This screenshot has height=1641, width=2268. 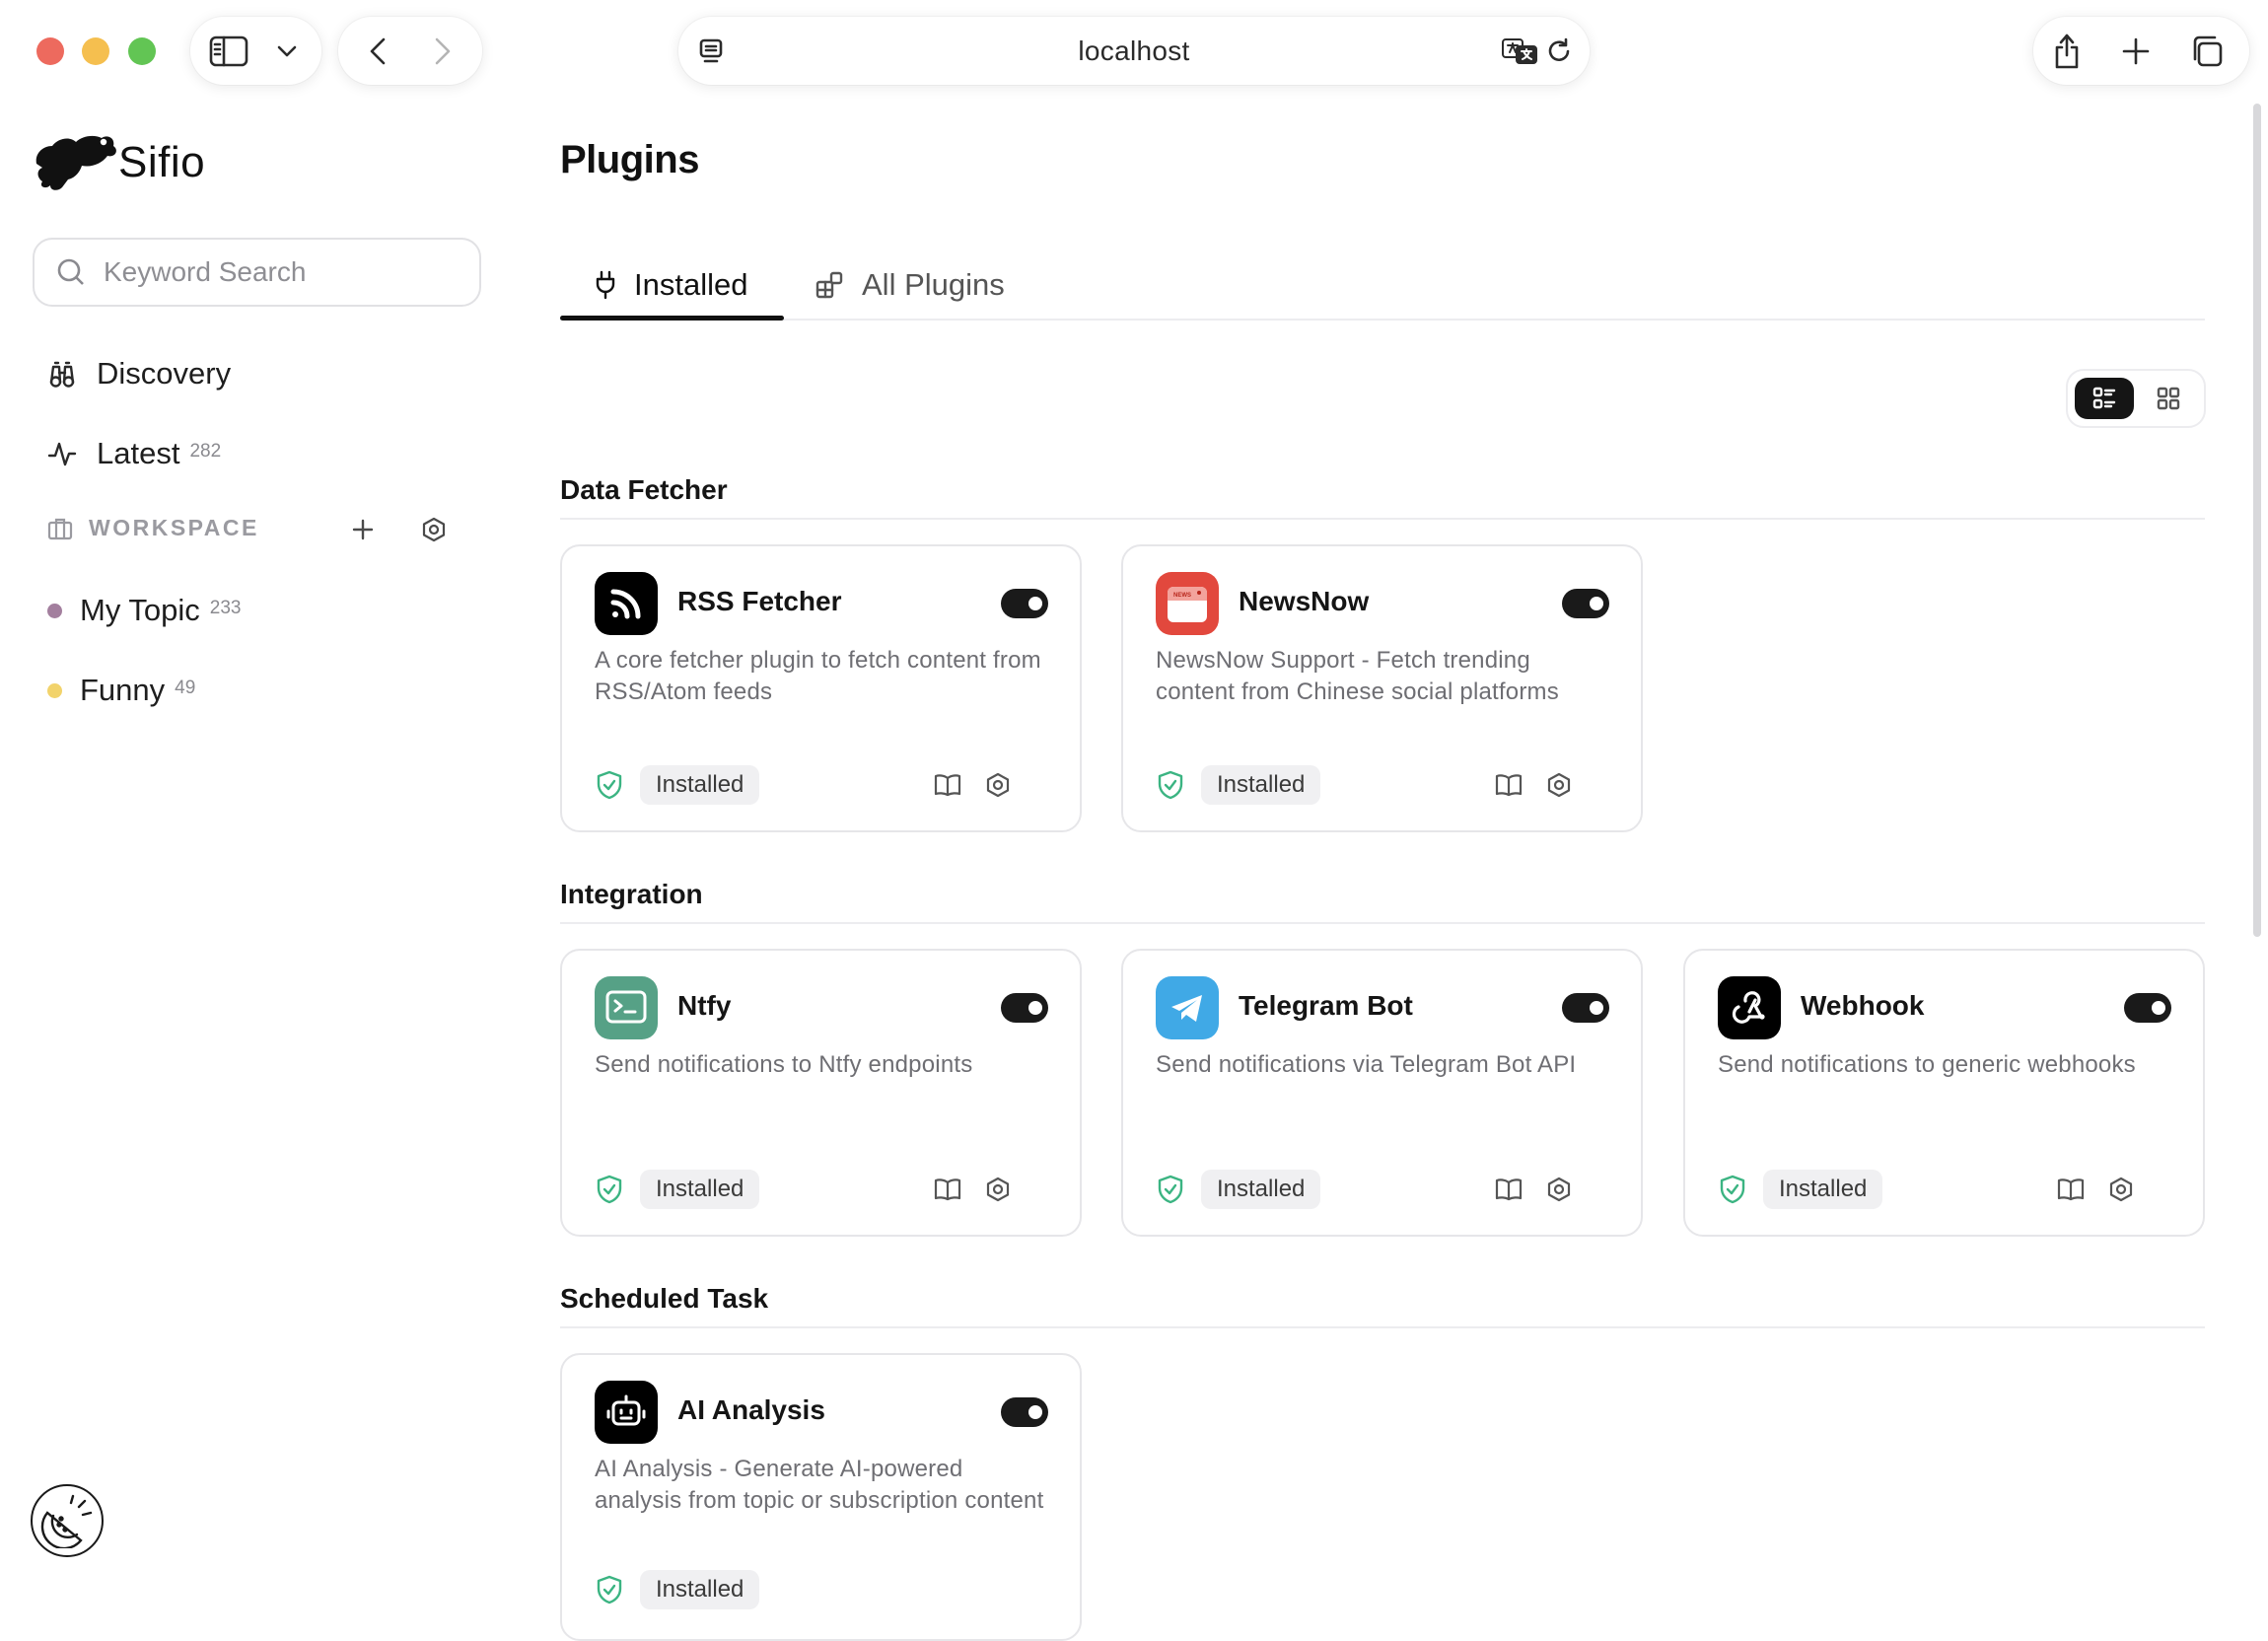 I want to click on binoculars-icon, so click(x=62, y=374).